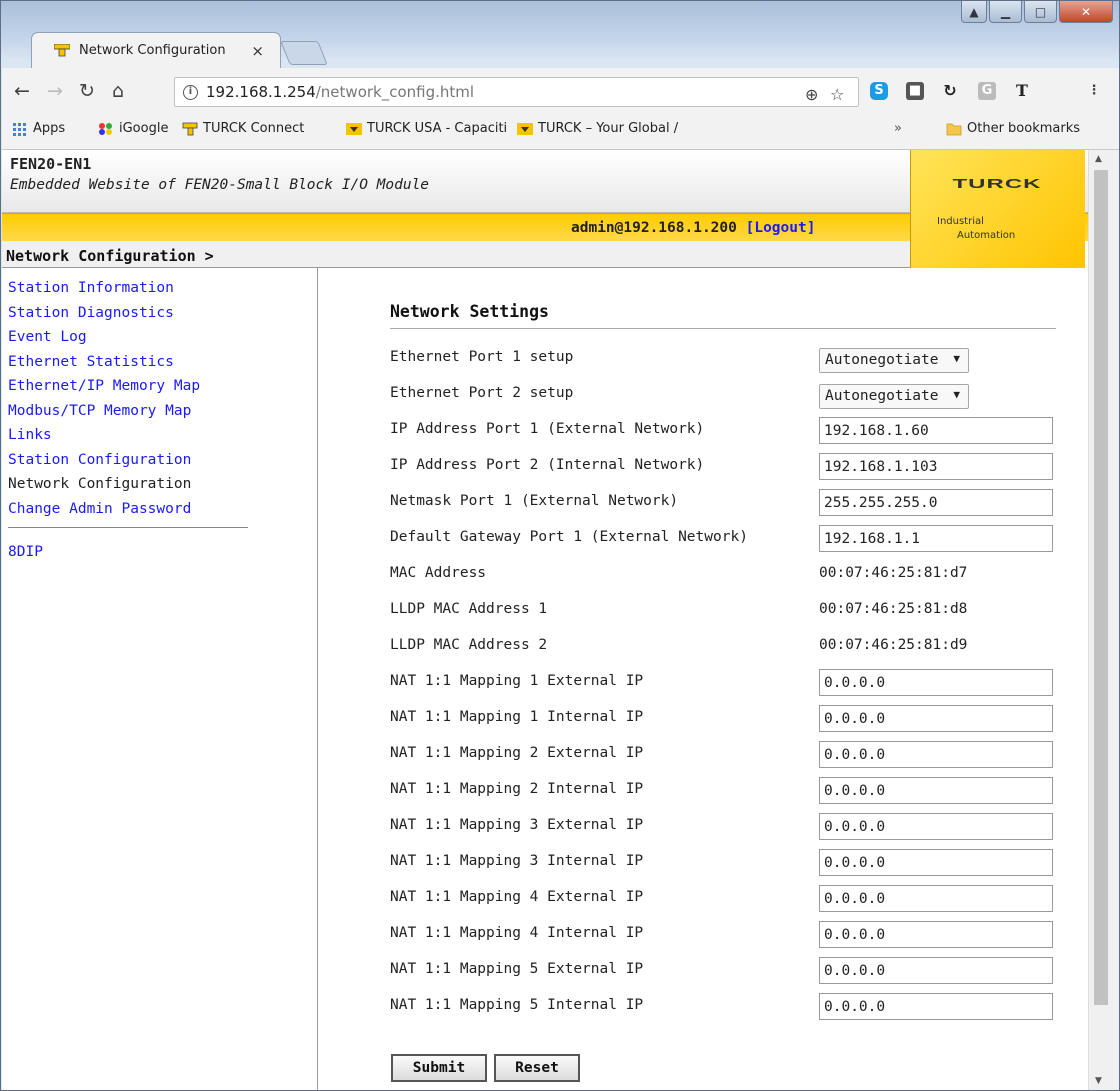 Image resolution: width=1120 pixels, height=1091 pixels. I want to click on sidebar-item-station-configuration: Station Configuration, so click(162, 464).